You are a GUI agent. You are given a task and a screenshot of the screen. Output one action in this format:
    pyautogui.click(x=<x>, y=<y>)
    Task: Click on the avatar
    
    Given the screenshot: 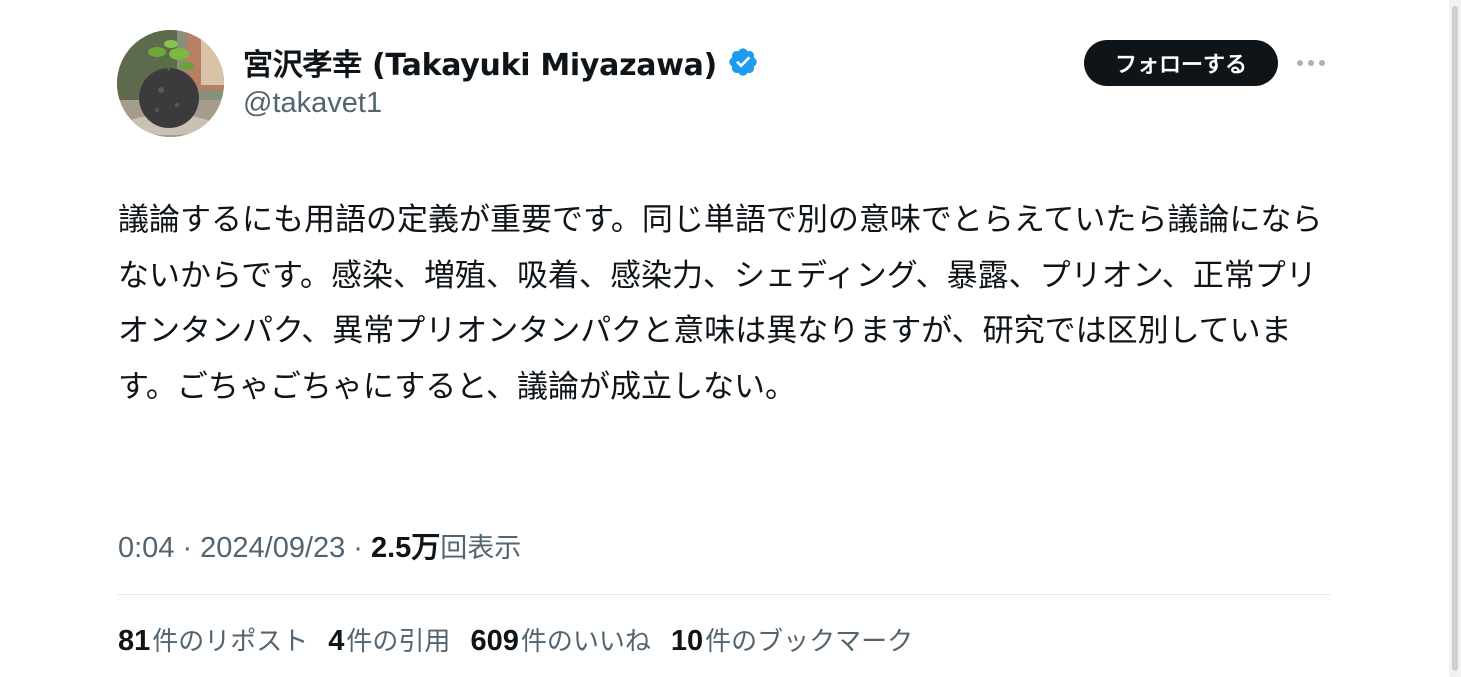 What is the action you would take?
    pyautogui.click(x=170, y=83)
    